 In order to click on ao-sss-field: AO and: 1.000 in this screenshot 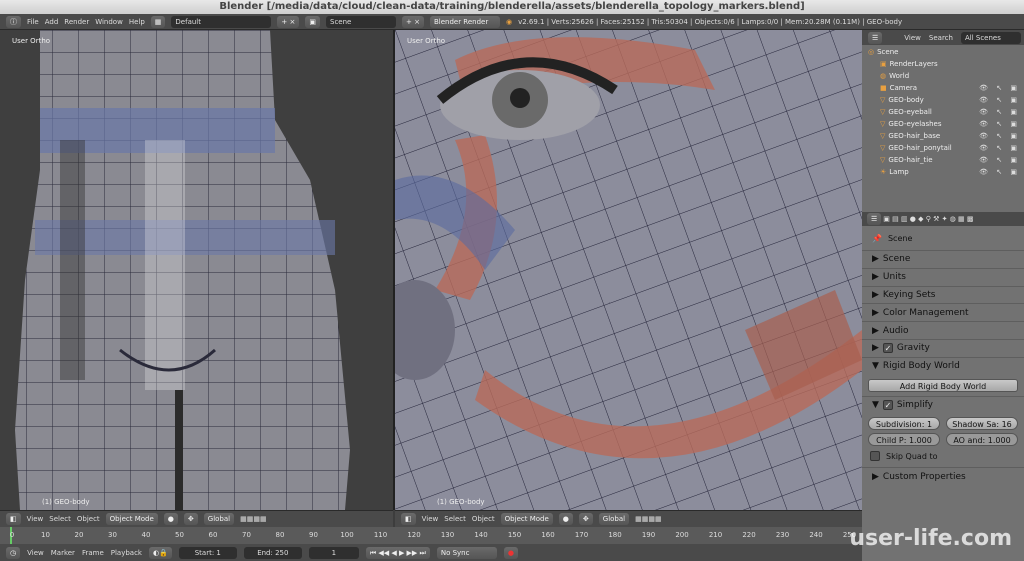, I will do `click(982, 440)`.